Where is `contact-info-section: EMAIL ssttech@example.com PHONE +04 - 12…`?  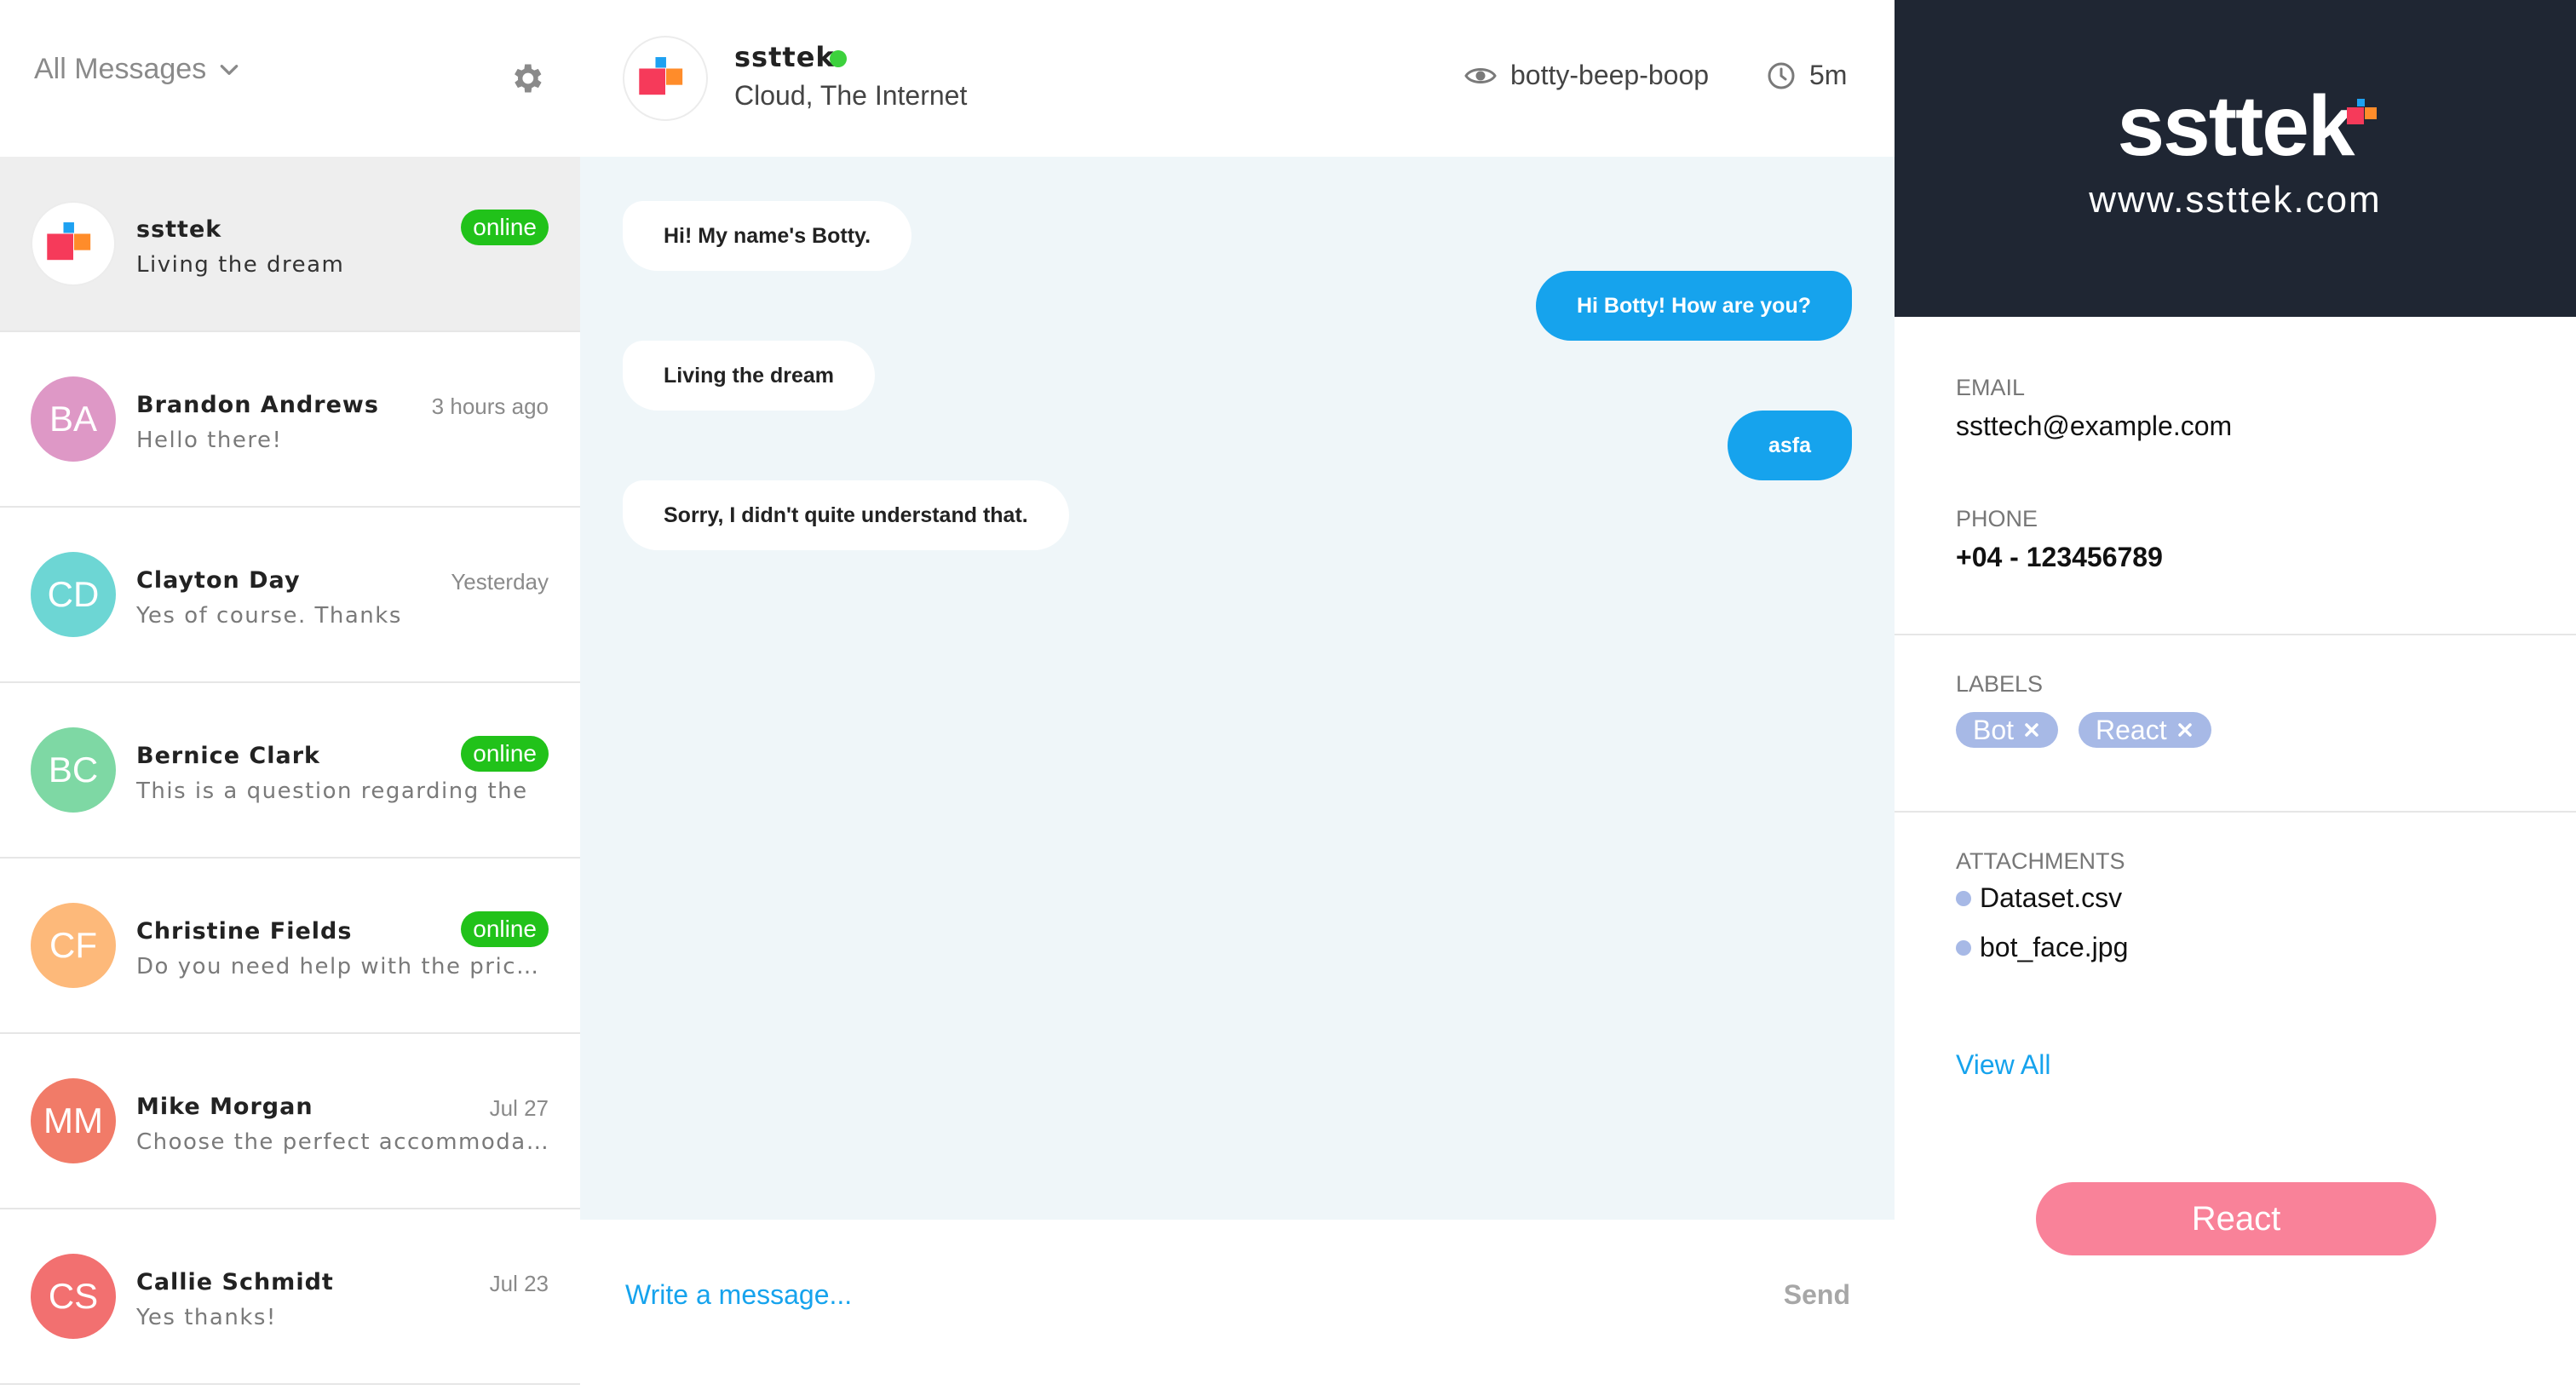 contact-info-section: EMAIL ssttech@example.com PHONE +04 - 12… is located at coordinates (2236, 476).